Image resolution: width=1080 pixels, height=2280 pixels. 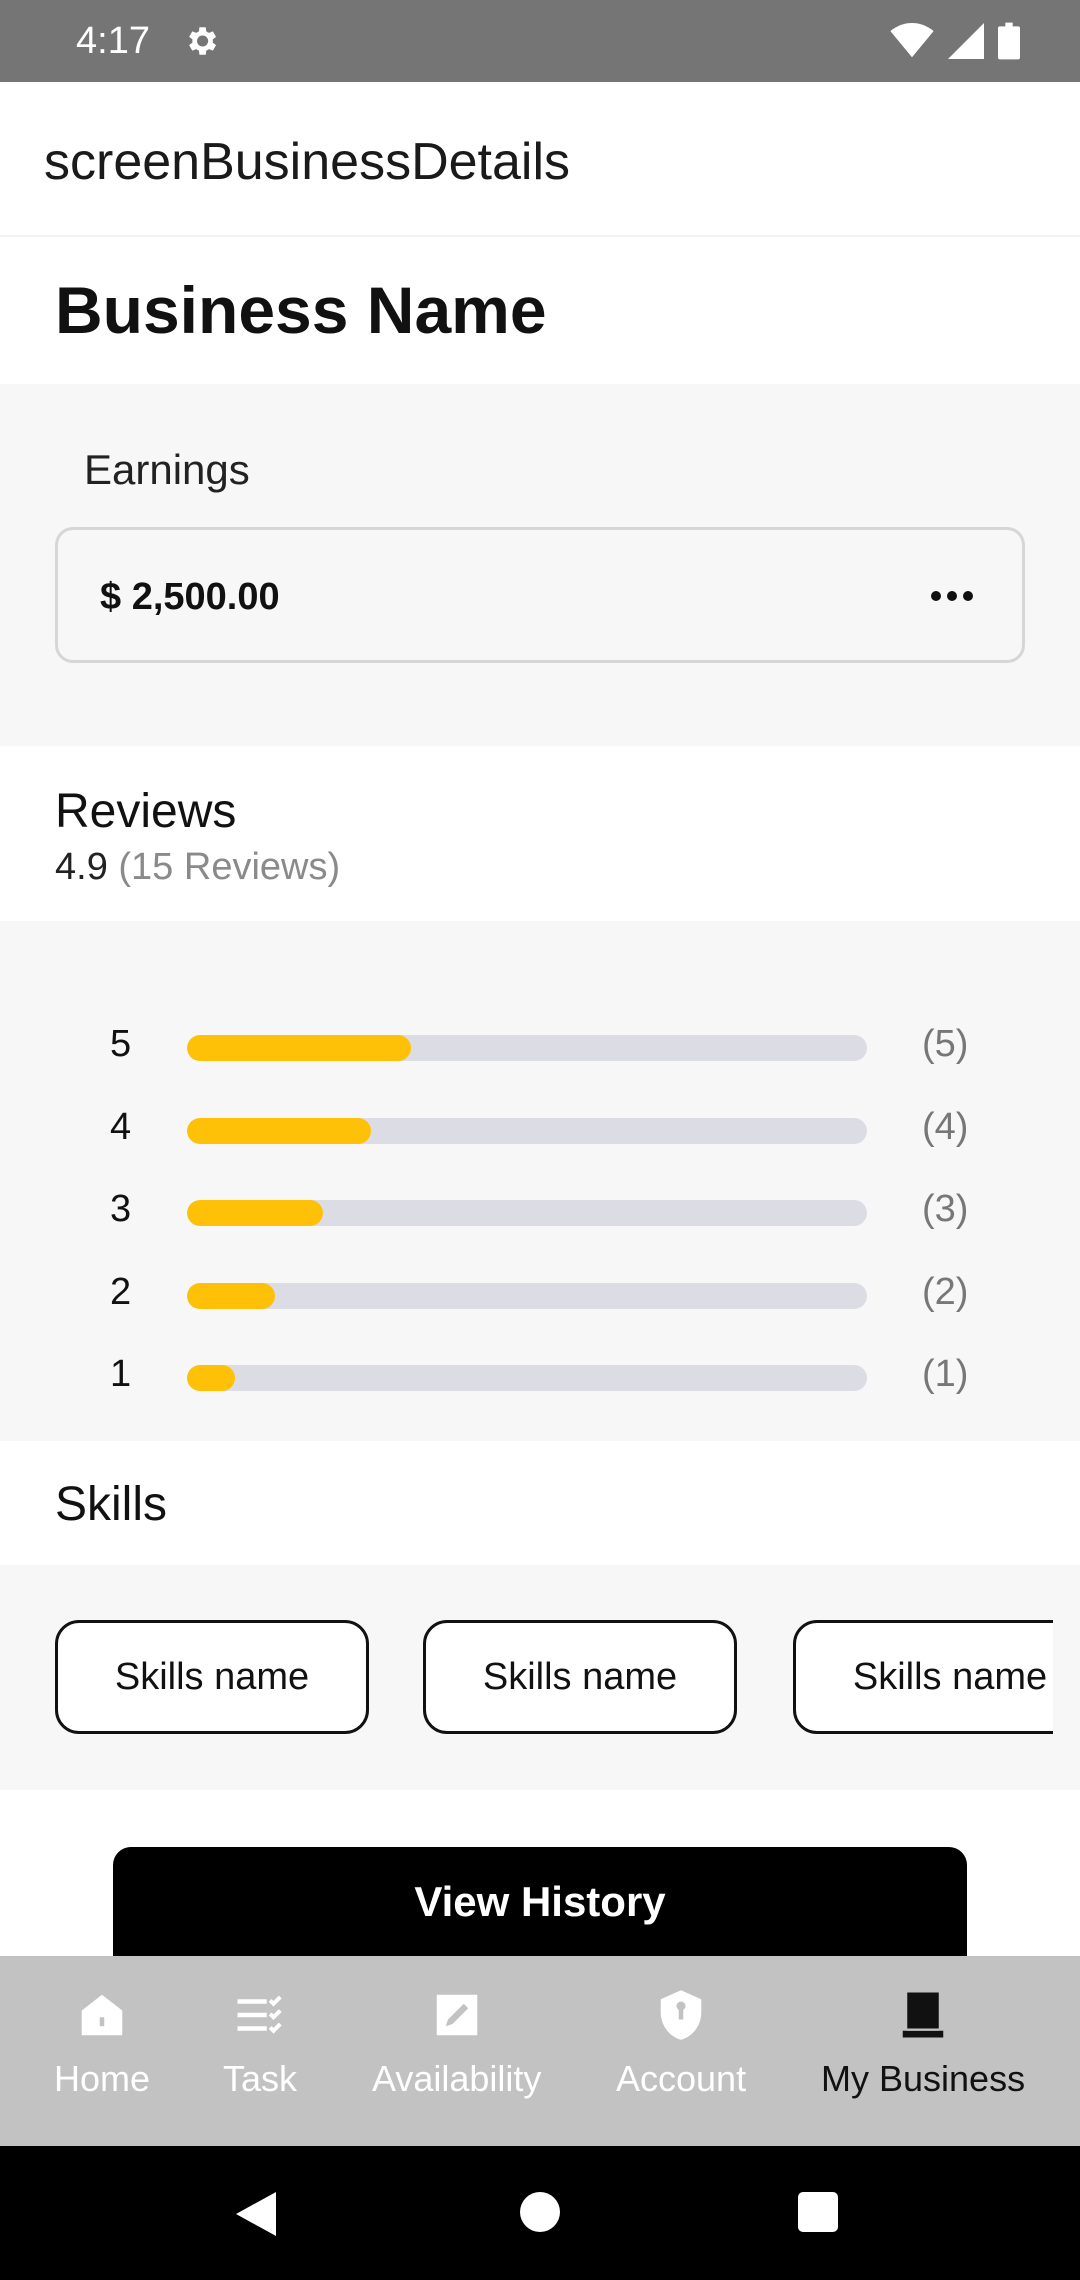 I want to click on view-history-button: View History, so click(x=540, y=1902).